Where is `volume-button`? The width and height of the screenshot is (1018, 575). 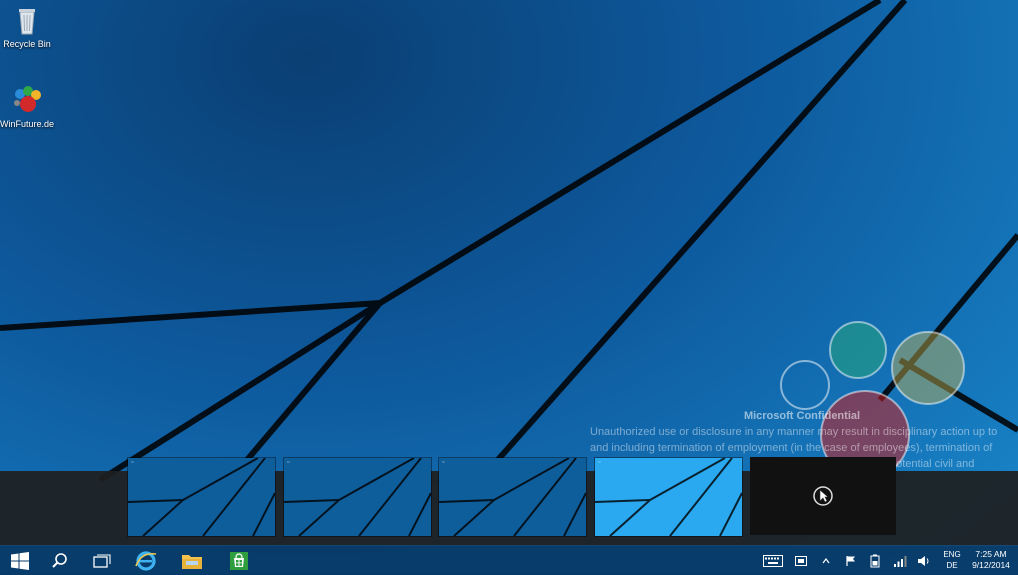 volume-button is located at coordinates (924, 560).